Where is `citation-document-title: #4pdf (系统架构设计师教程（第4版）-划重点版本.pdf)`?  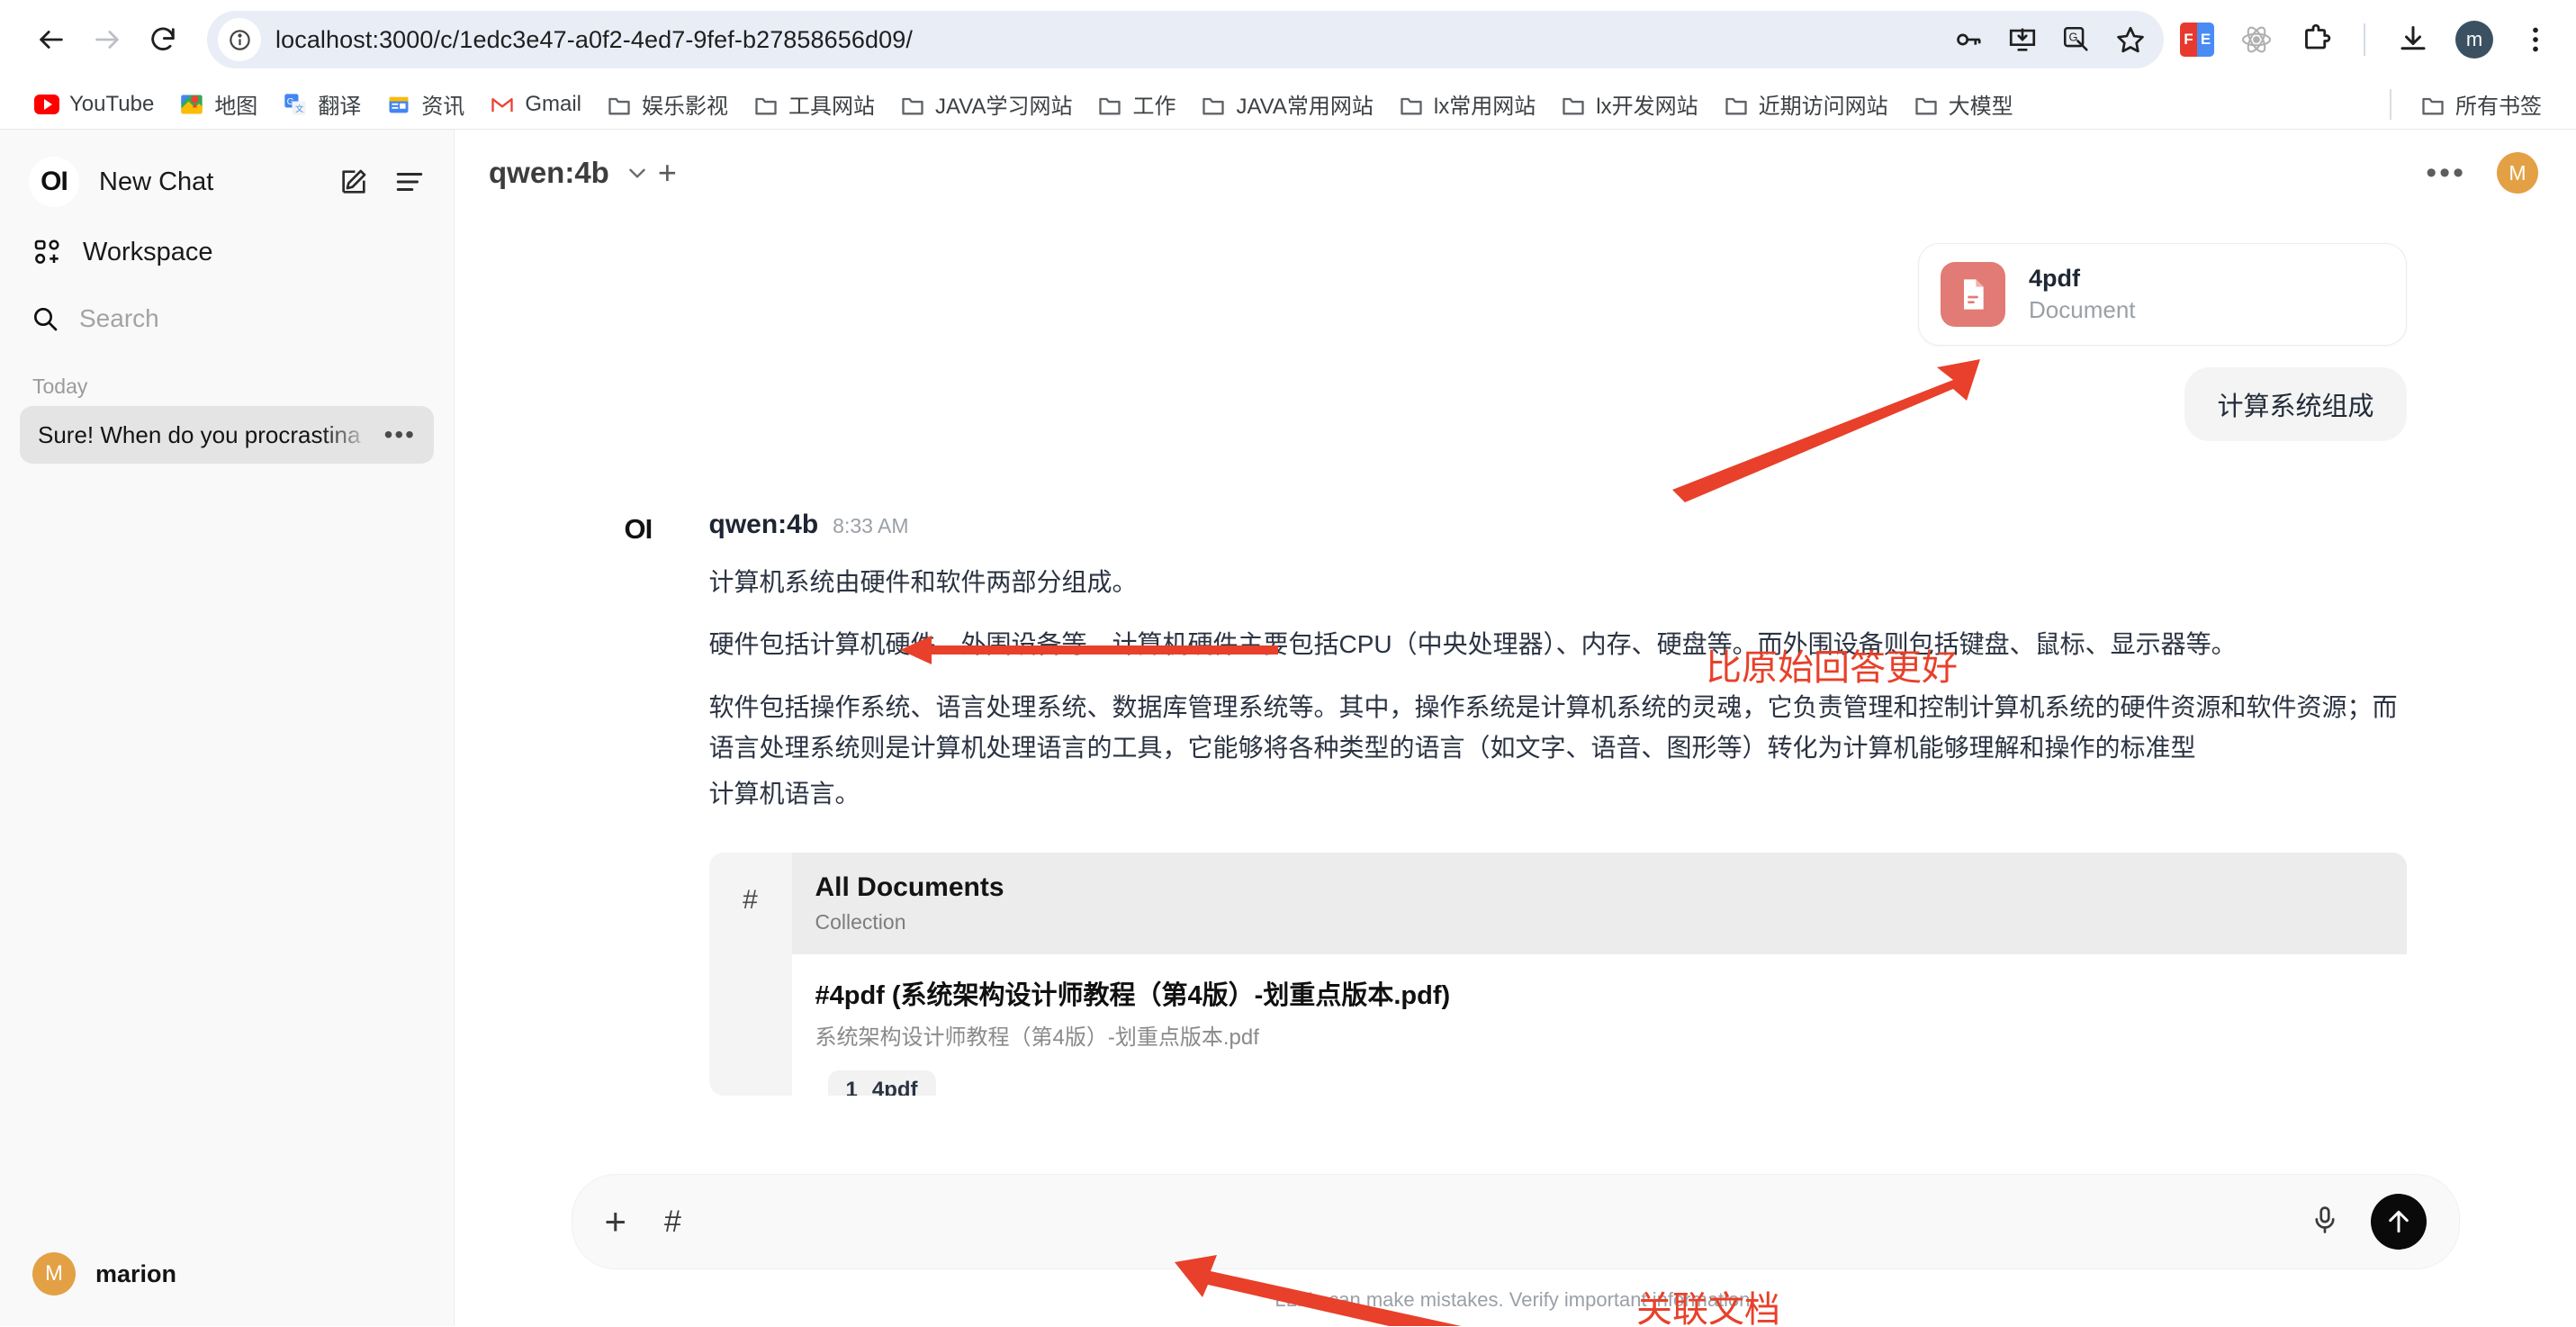 citation-document-title: #4pdf (系统架构设计师教程（第4版）-划重点版本.pdf) is located at coordinates (1133, 995).